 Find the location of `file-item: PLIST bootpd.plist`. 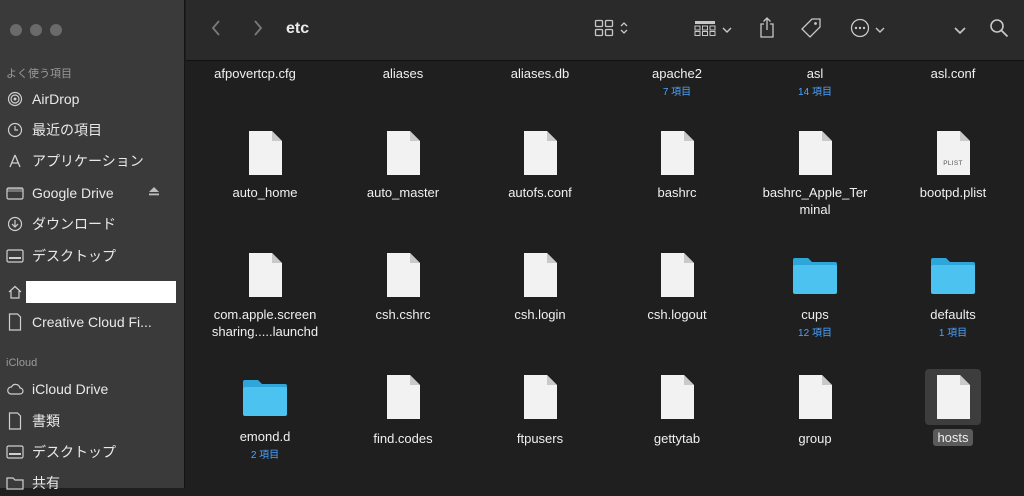

file-item: PLIST bootpd.plist is located at coordinates (953, 165).